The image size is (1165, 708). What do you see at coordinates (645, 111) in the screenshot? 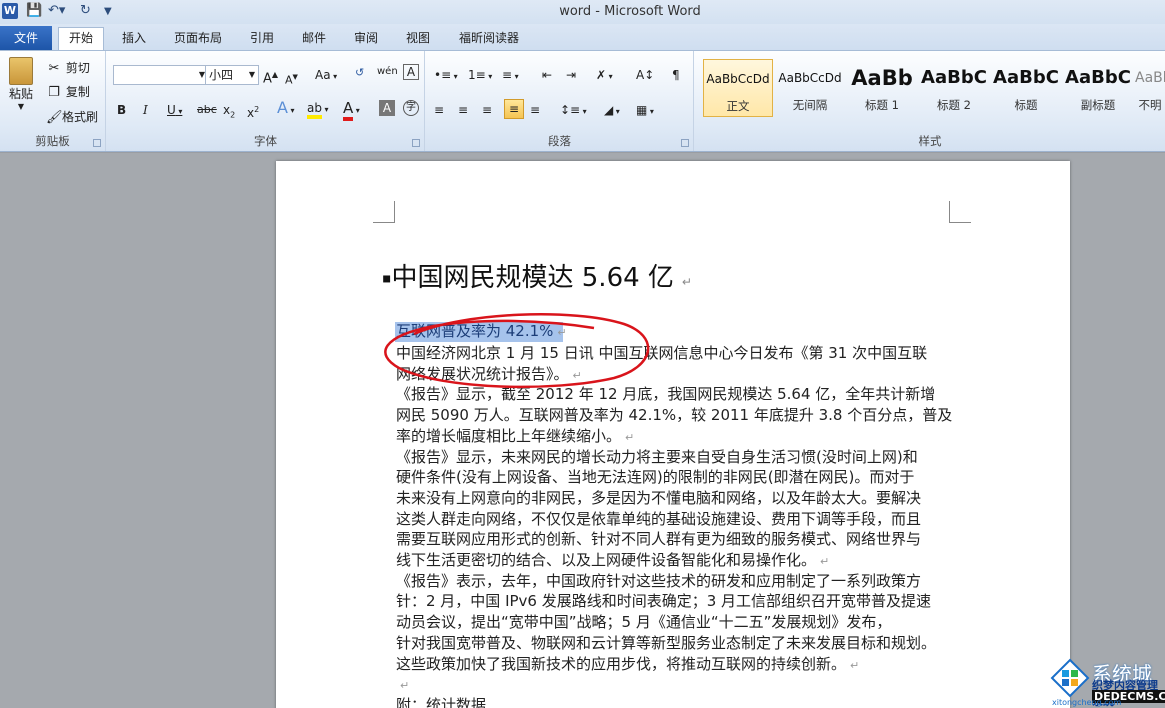
I see `borders-icon: ▦ ▾` at bounding box center [645, 111].